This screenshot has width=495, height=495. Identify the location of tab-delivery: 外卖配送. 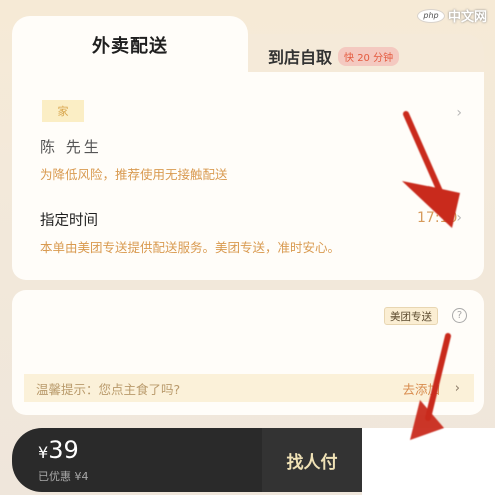
(130, 48).